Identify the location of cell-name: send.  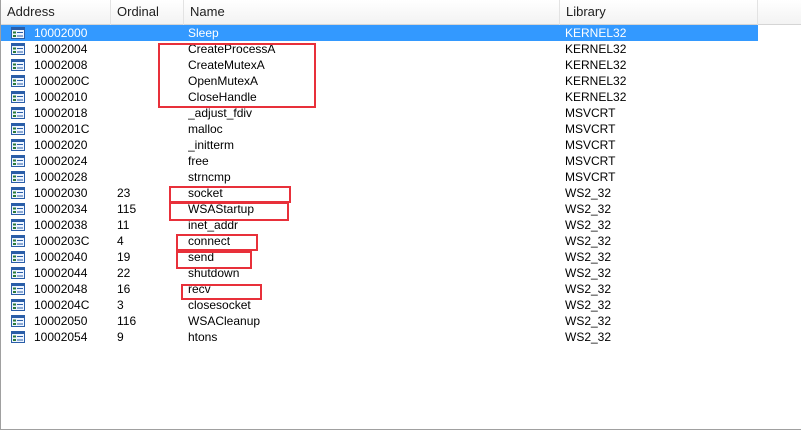
(201, 257).